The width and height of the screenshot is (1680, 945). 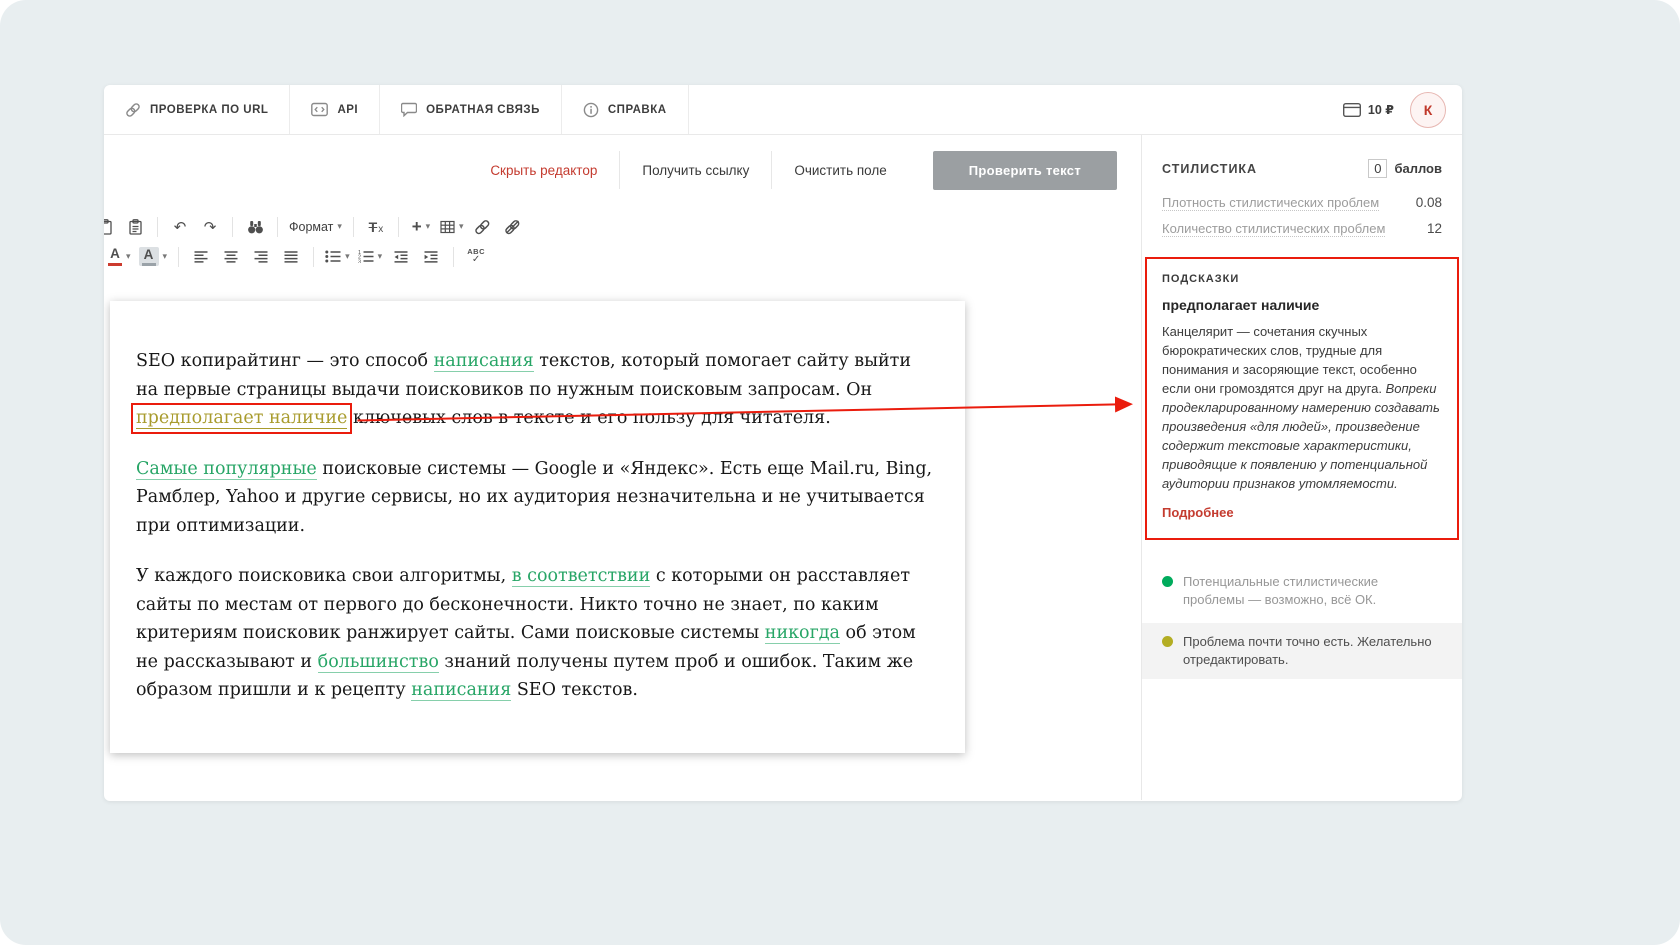 I want to click on metric-label: Количество стилистических проблем, so click(x=1274, y=229).